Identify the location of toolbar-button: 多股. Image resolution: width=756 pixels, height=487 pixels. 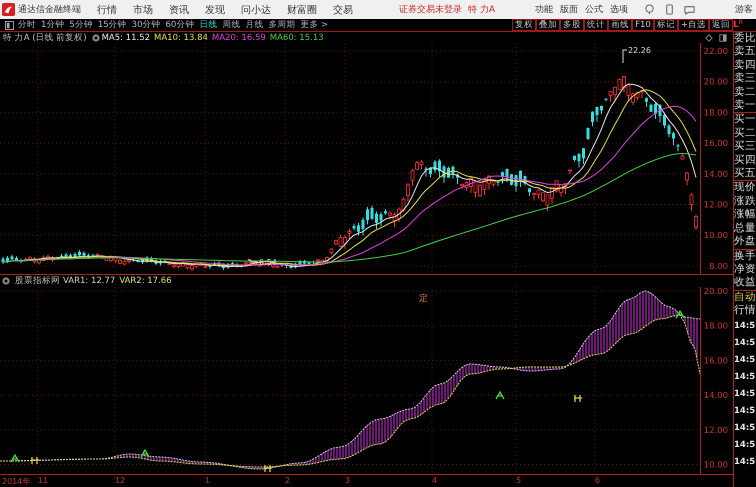
(572, 25).